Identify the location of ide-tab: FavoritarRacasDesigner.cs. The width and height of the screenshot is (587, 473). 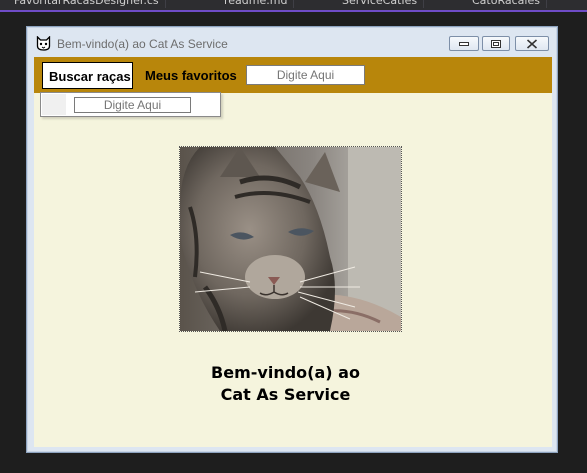
(87, 4).